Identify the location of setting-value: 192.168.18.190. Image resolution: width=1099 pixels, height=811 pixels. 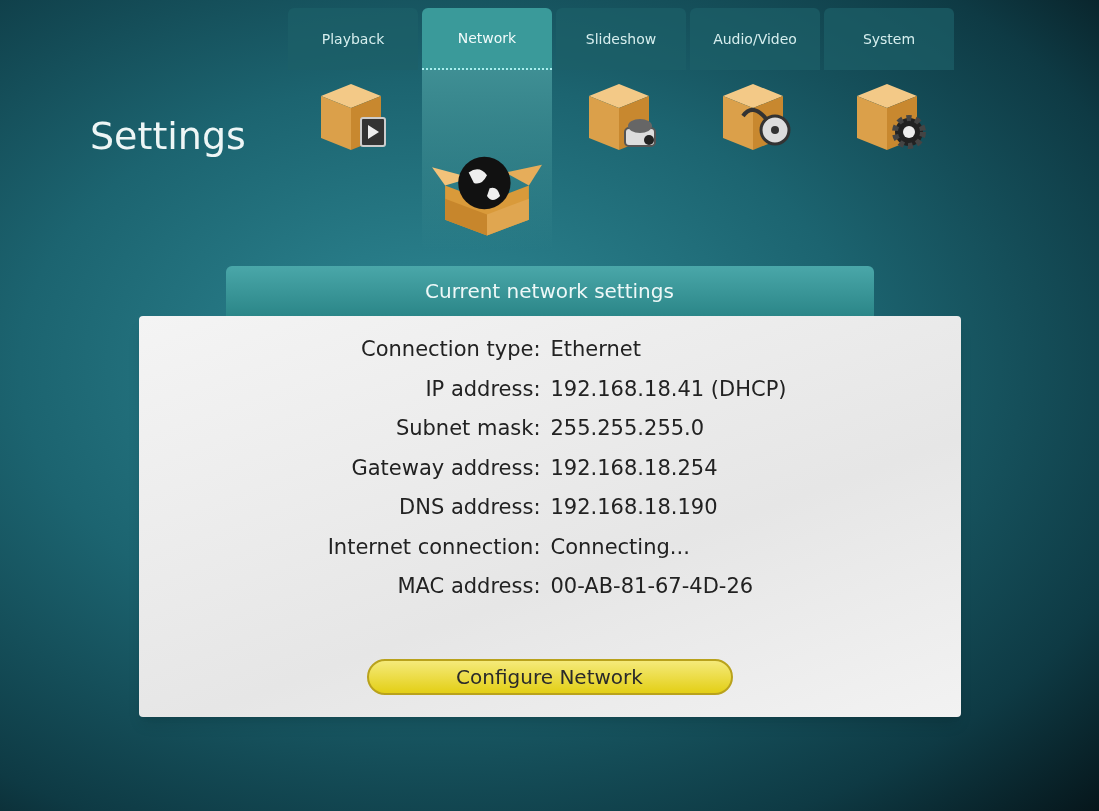
(634, 507).